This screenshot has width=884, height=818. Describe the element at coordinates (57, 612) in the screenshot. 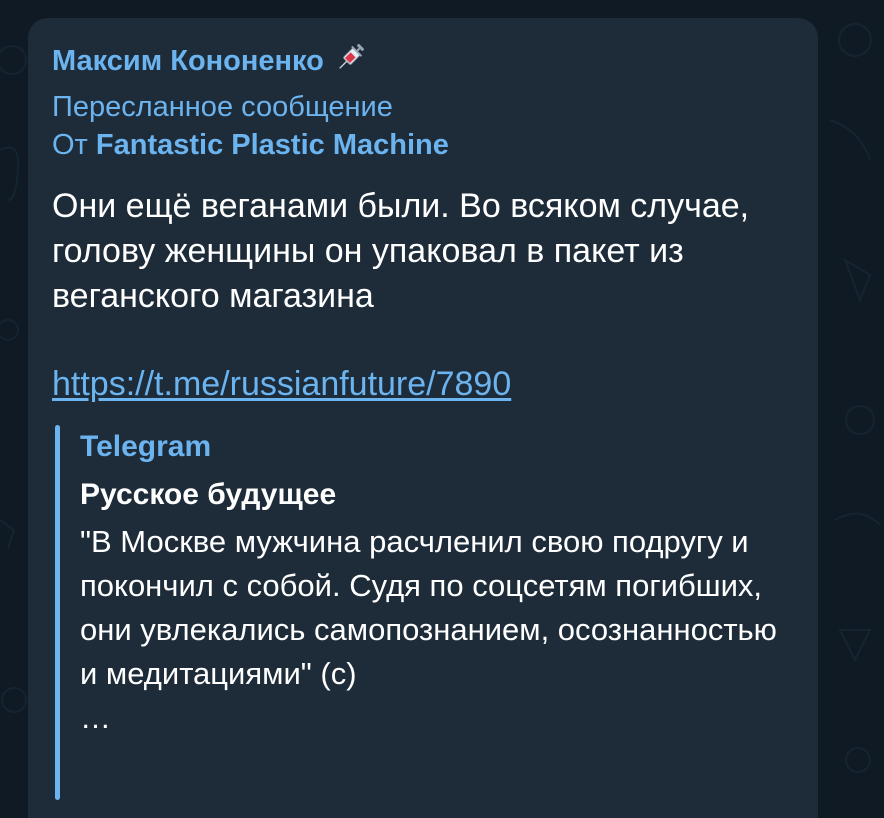

I see `link-preview-bar` at that location.